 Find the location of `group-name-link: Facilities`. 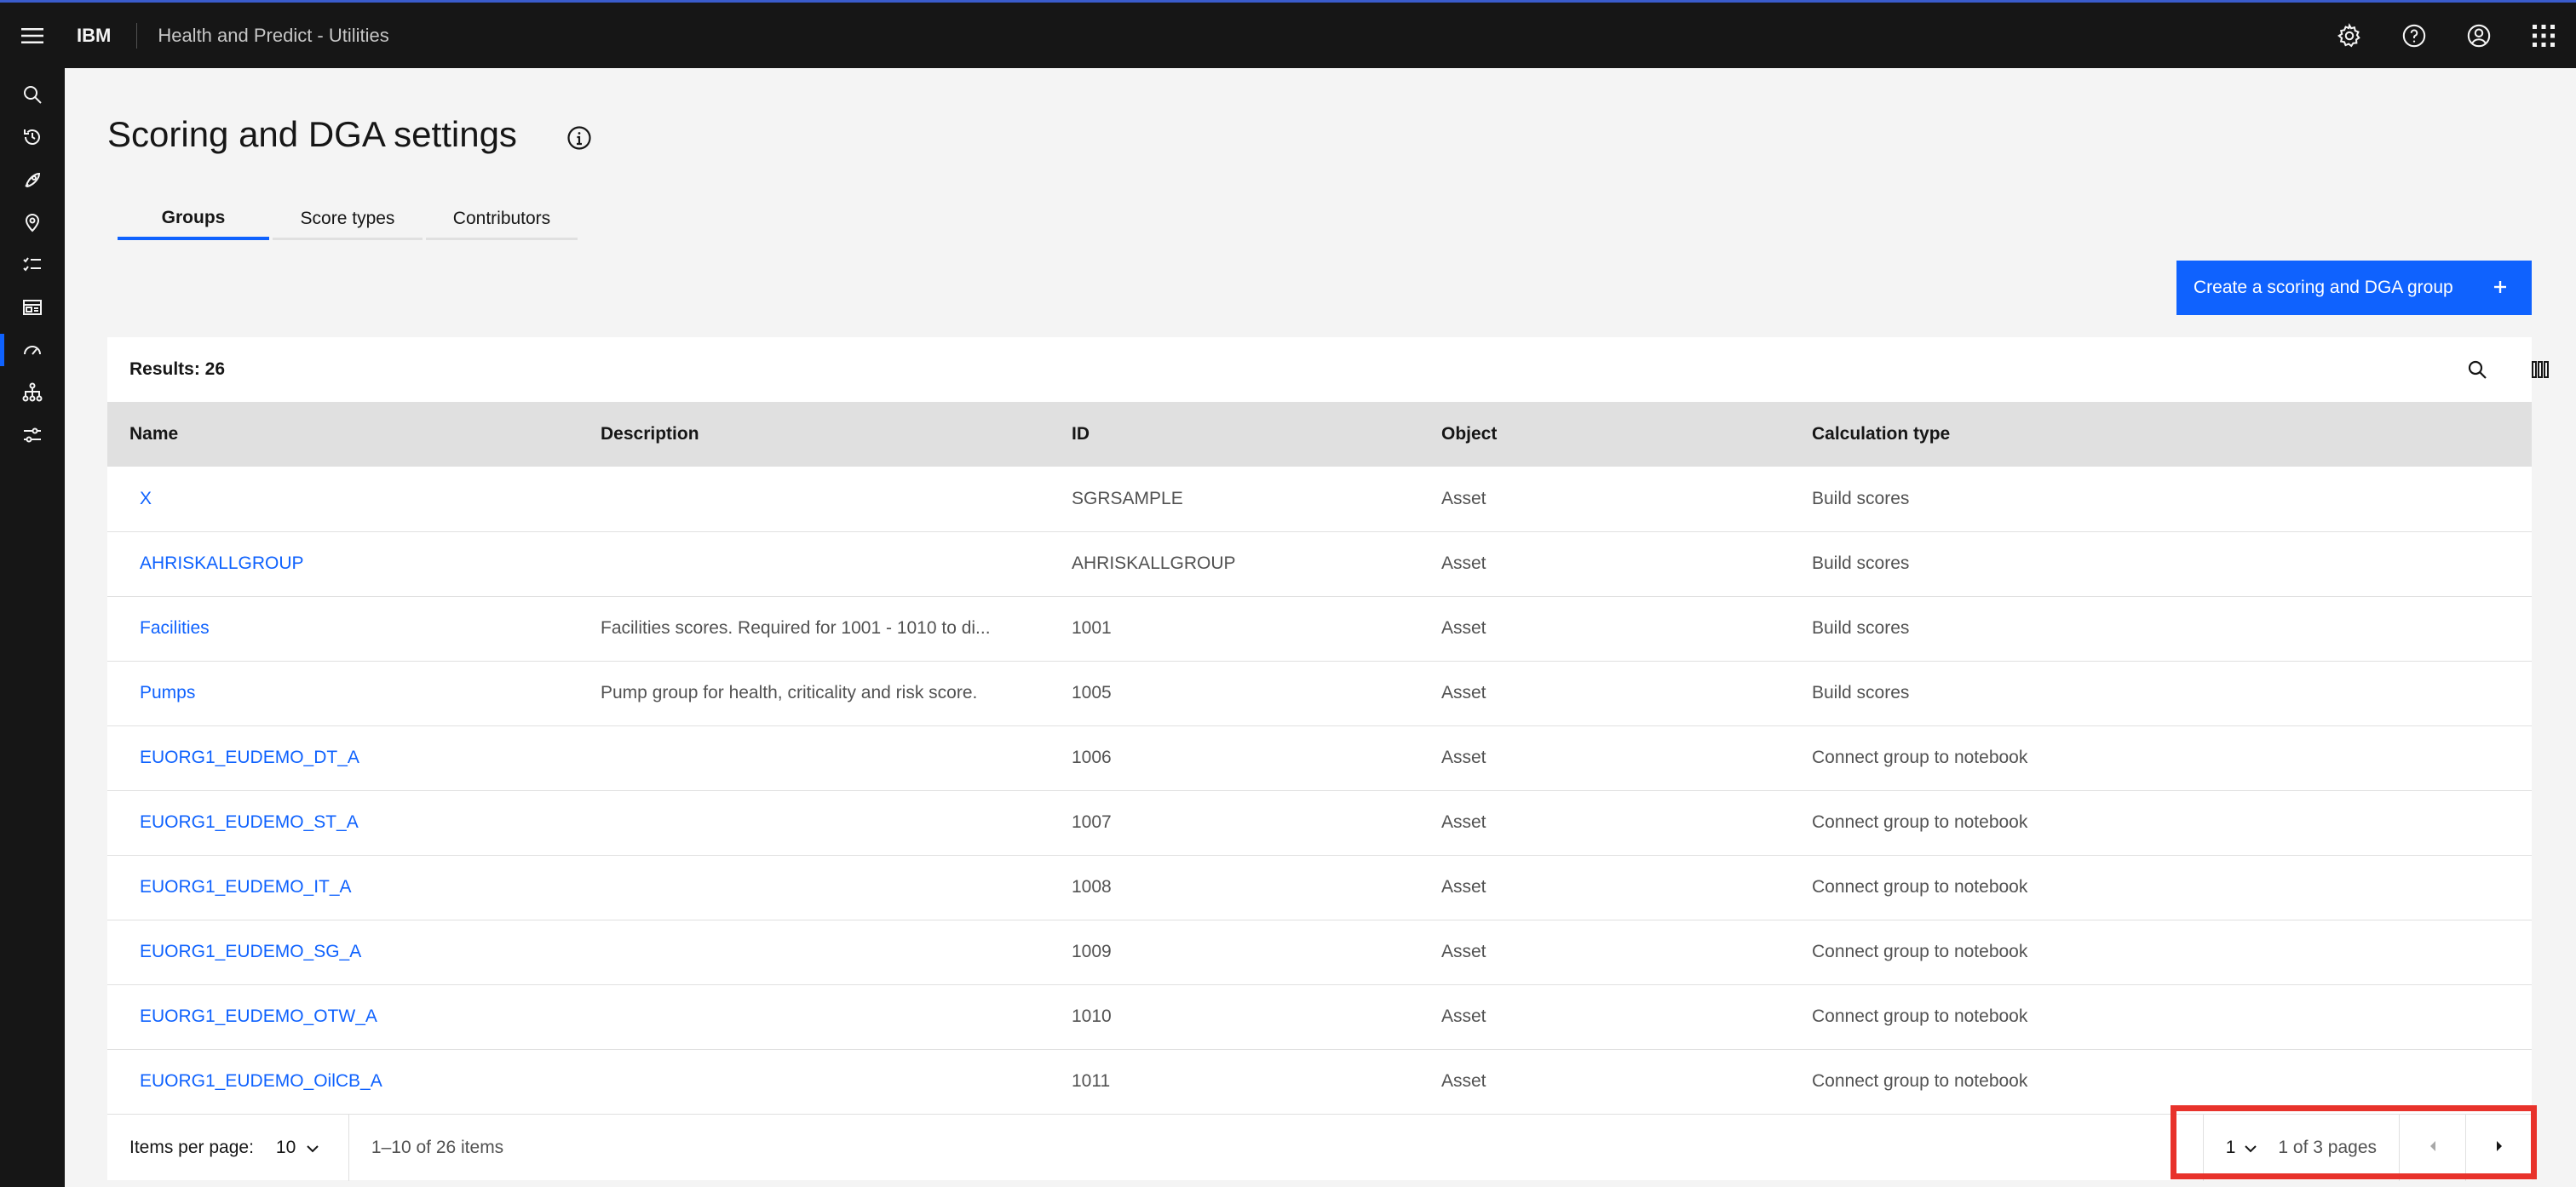

group-name-link: Facilities is located at coordinates (342, 628).